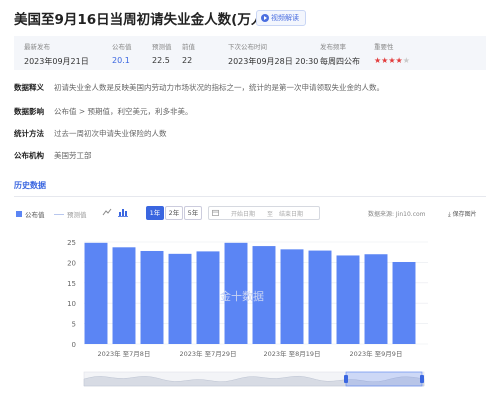 The width and height of the screenshot is (500, 412). What do you see at coordinates (270, 214) in the screenshot?
I see `date-range-separator: 至` at bounding box center [270, 214].